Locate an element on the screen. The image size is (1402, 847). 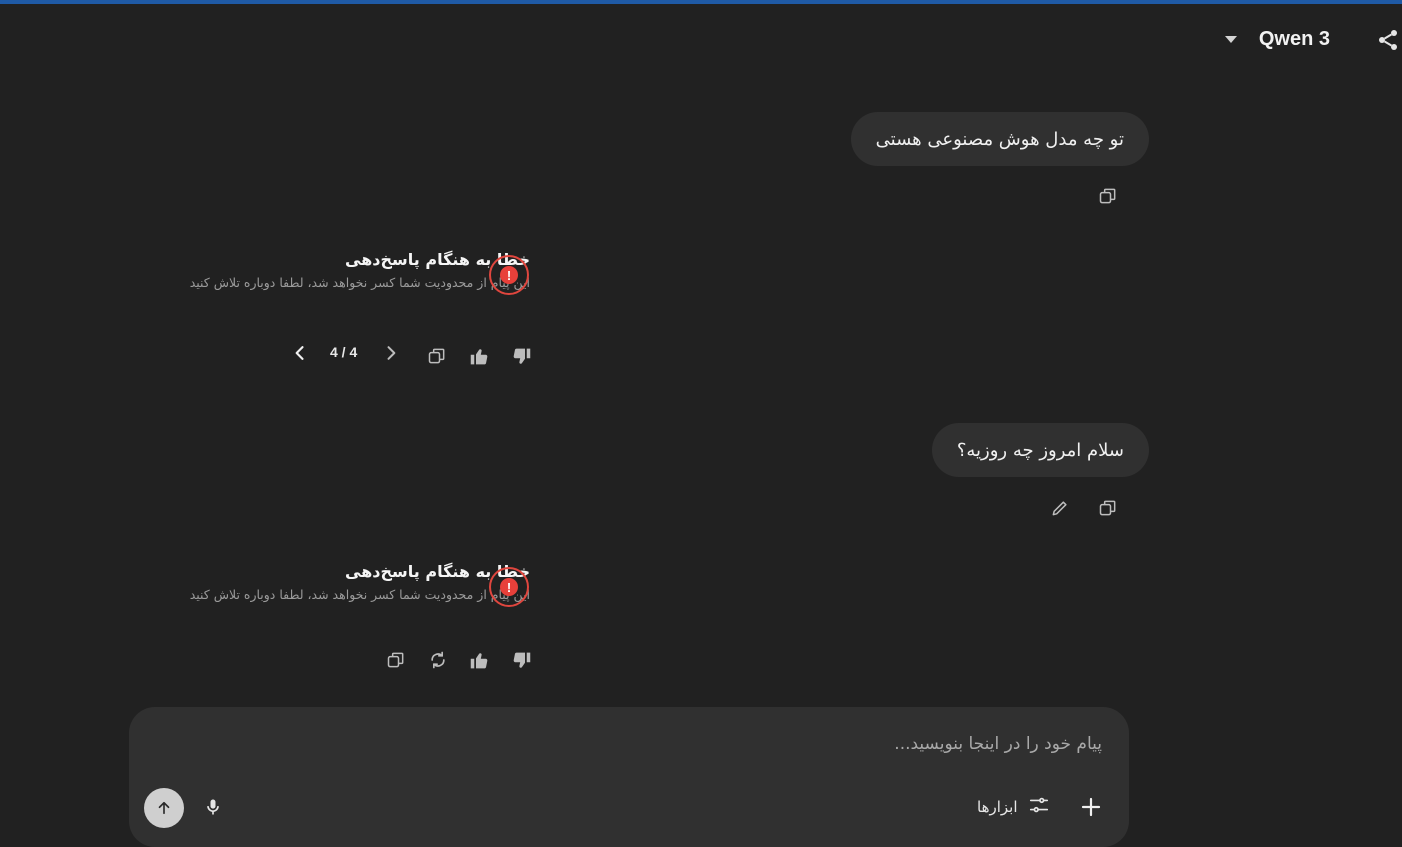
message-input is located at coordinates (752, 744).